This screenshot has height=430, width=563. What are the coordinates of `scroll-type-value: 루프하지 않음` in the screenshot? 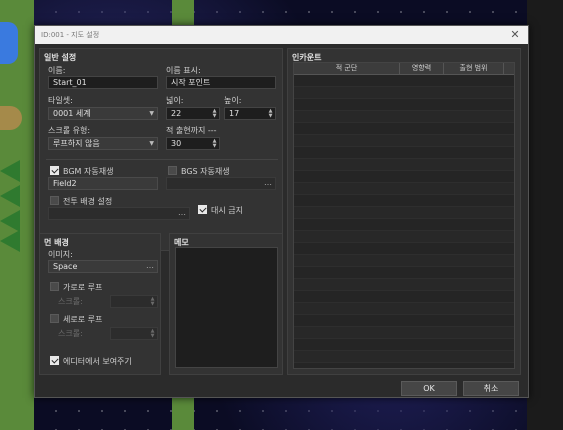 It's located at (76, 143).